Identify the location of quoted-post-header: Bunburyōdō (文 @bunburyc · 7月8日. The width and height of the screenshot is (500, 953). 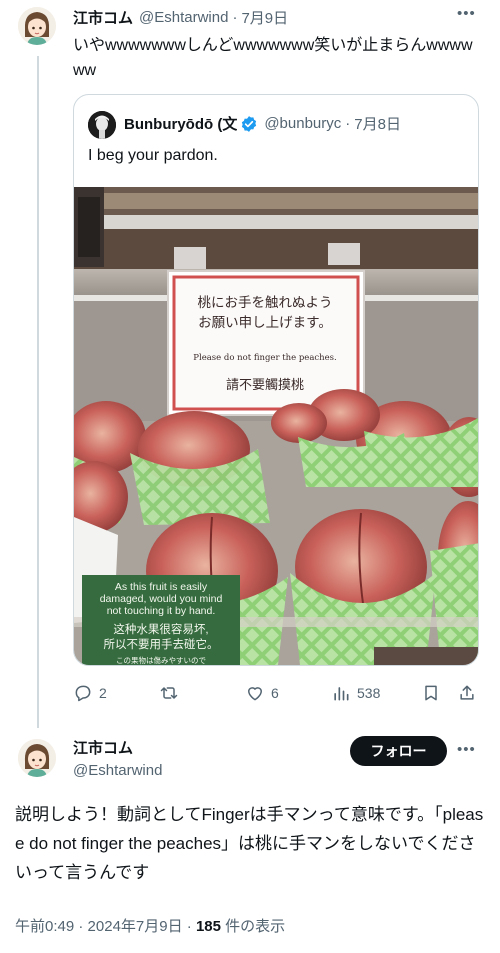
(294, 123).